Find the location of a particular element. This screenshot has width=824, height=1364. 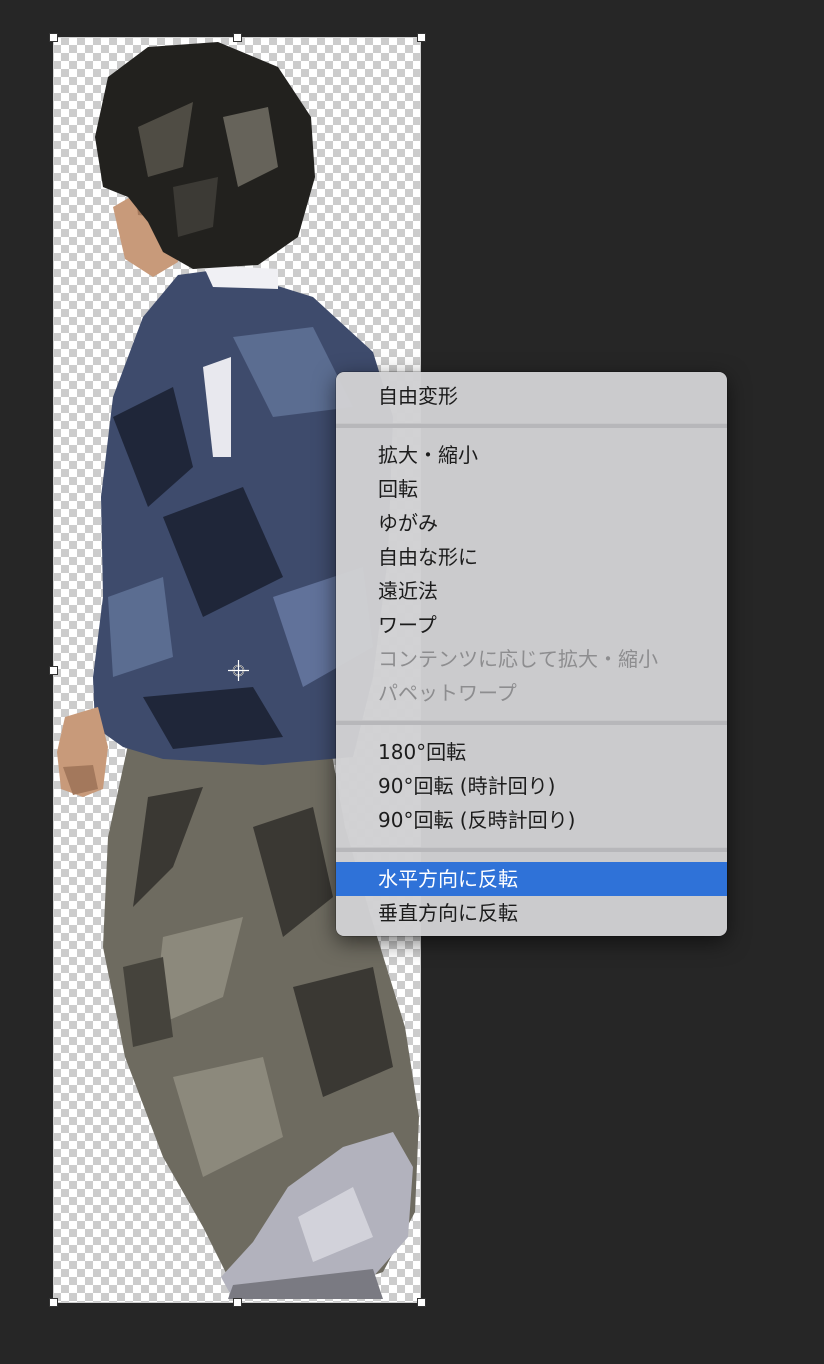

transform-handle-top-right is located at coordinates (421, 37).